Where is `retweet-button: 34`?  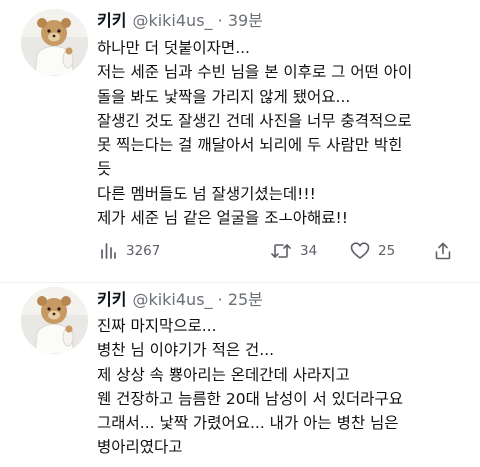 retweet-button: 34 is located at coordinates (293, 251).